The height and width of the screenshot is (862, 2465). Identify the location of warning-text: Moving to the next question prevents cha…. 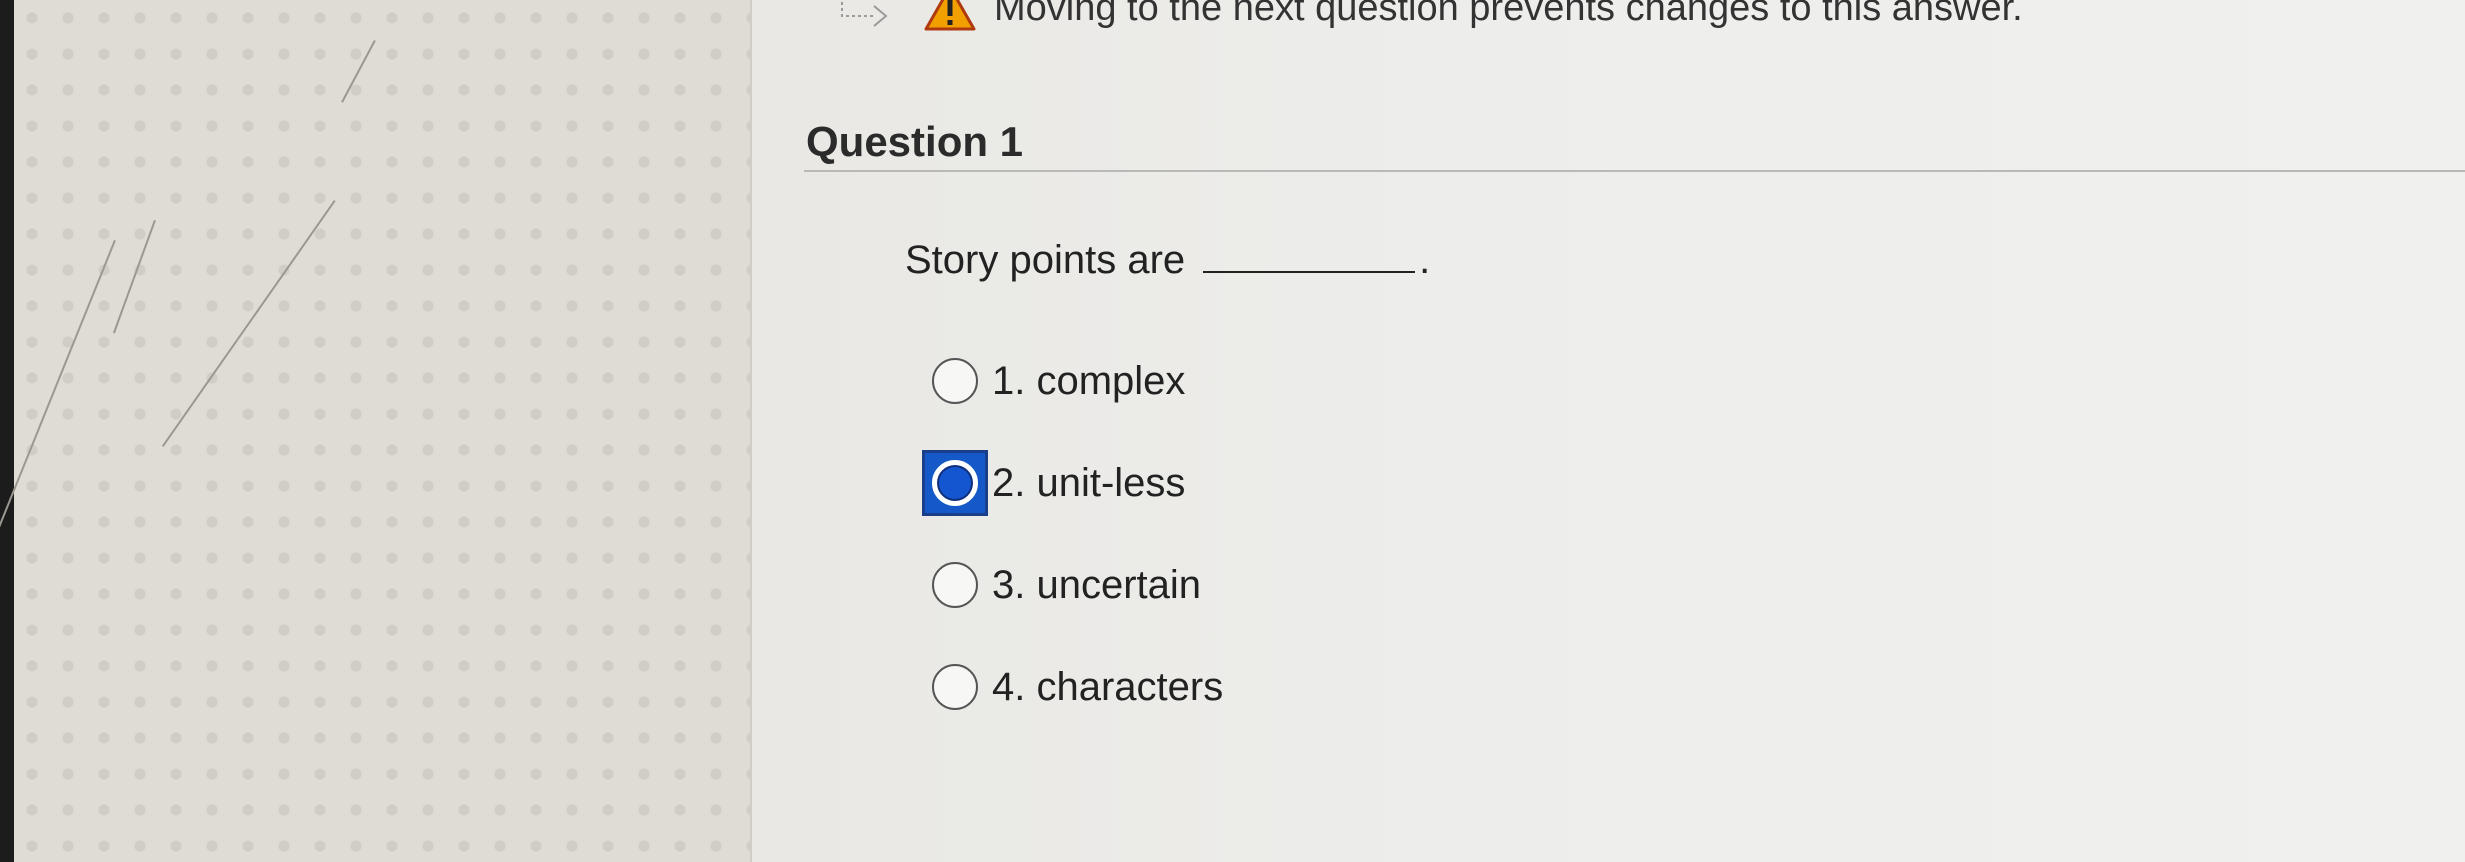
(1508, 14).